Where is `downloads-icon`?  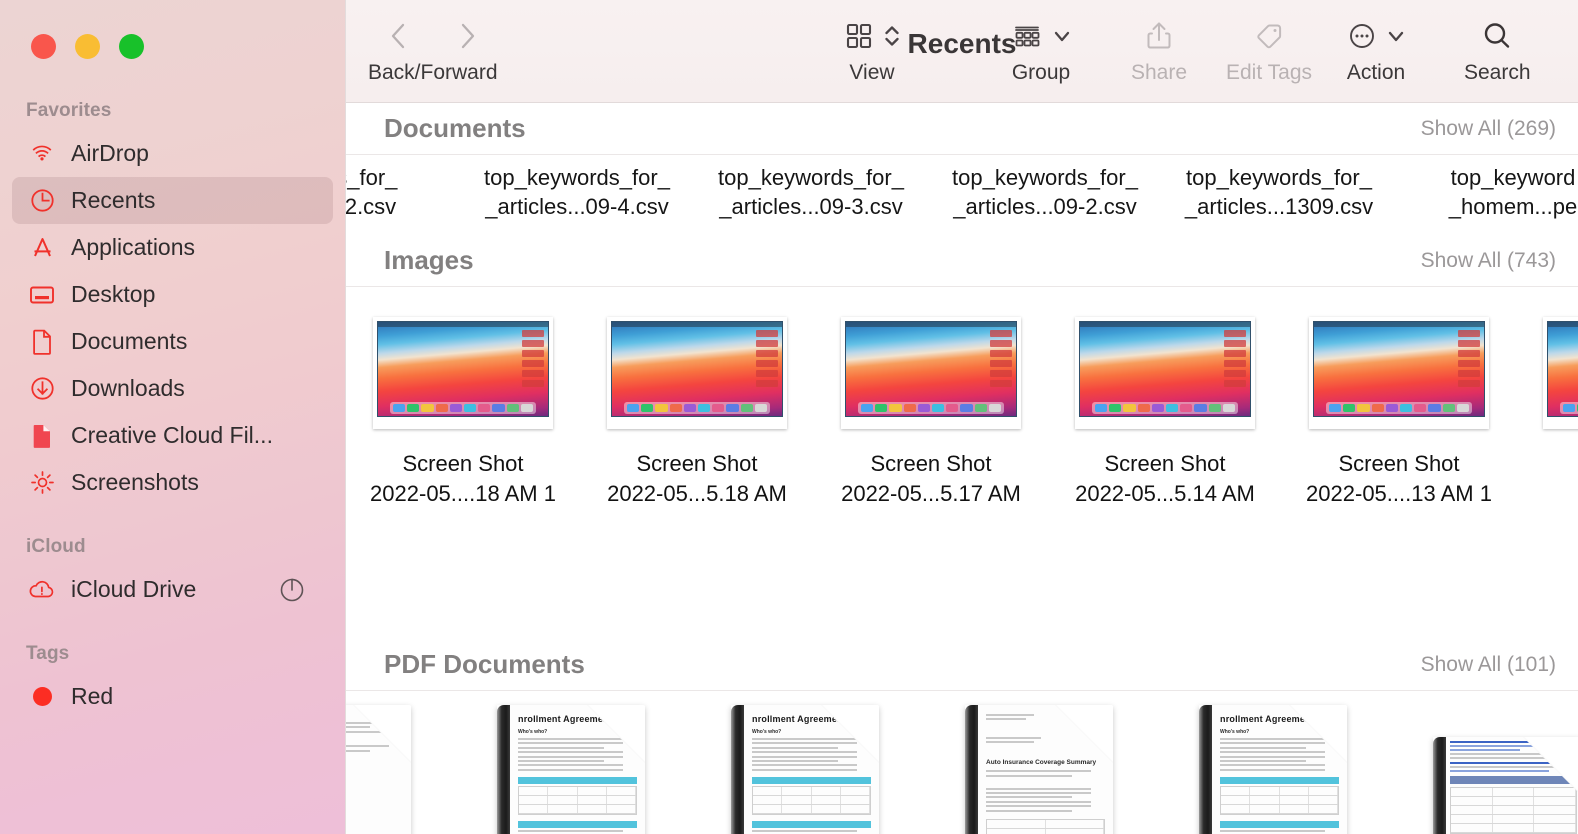
downloads-icon is located at coordinates (42, 389).